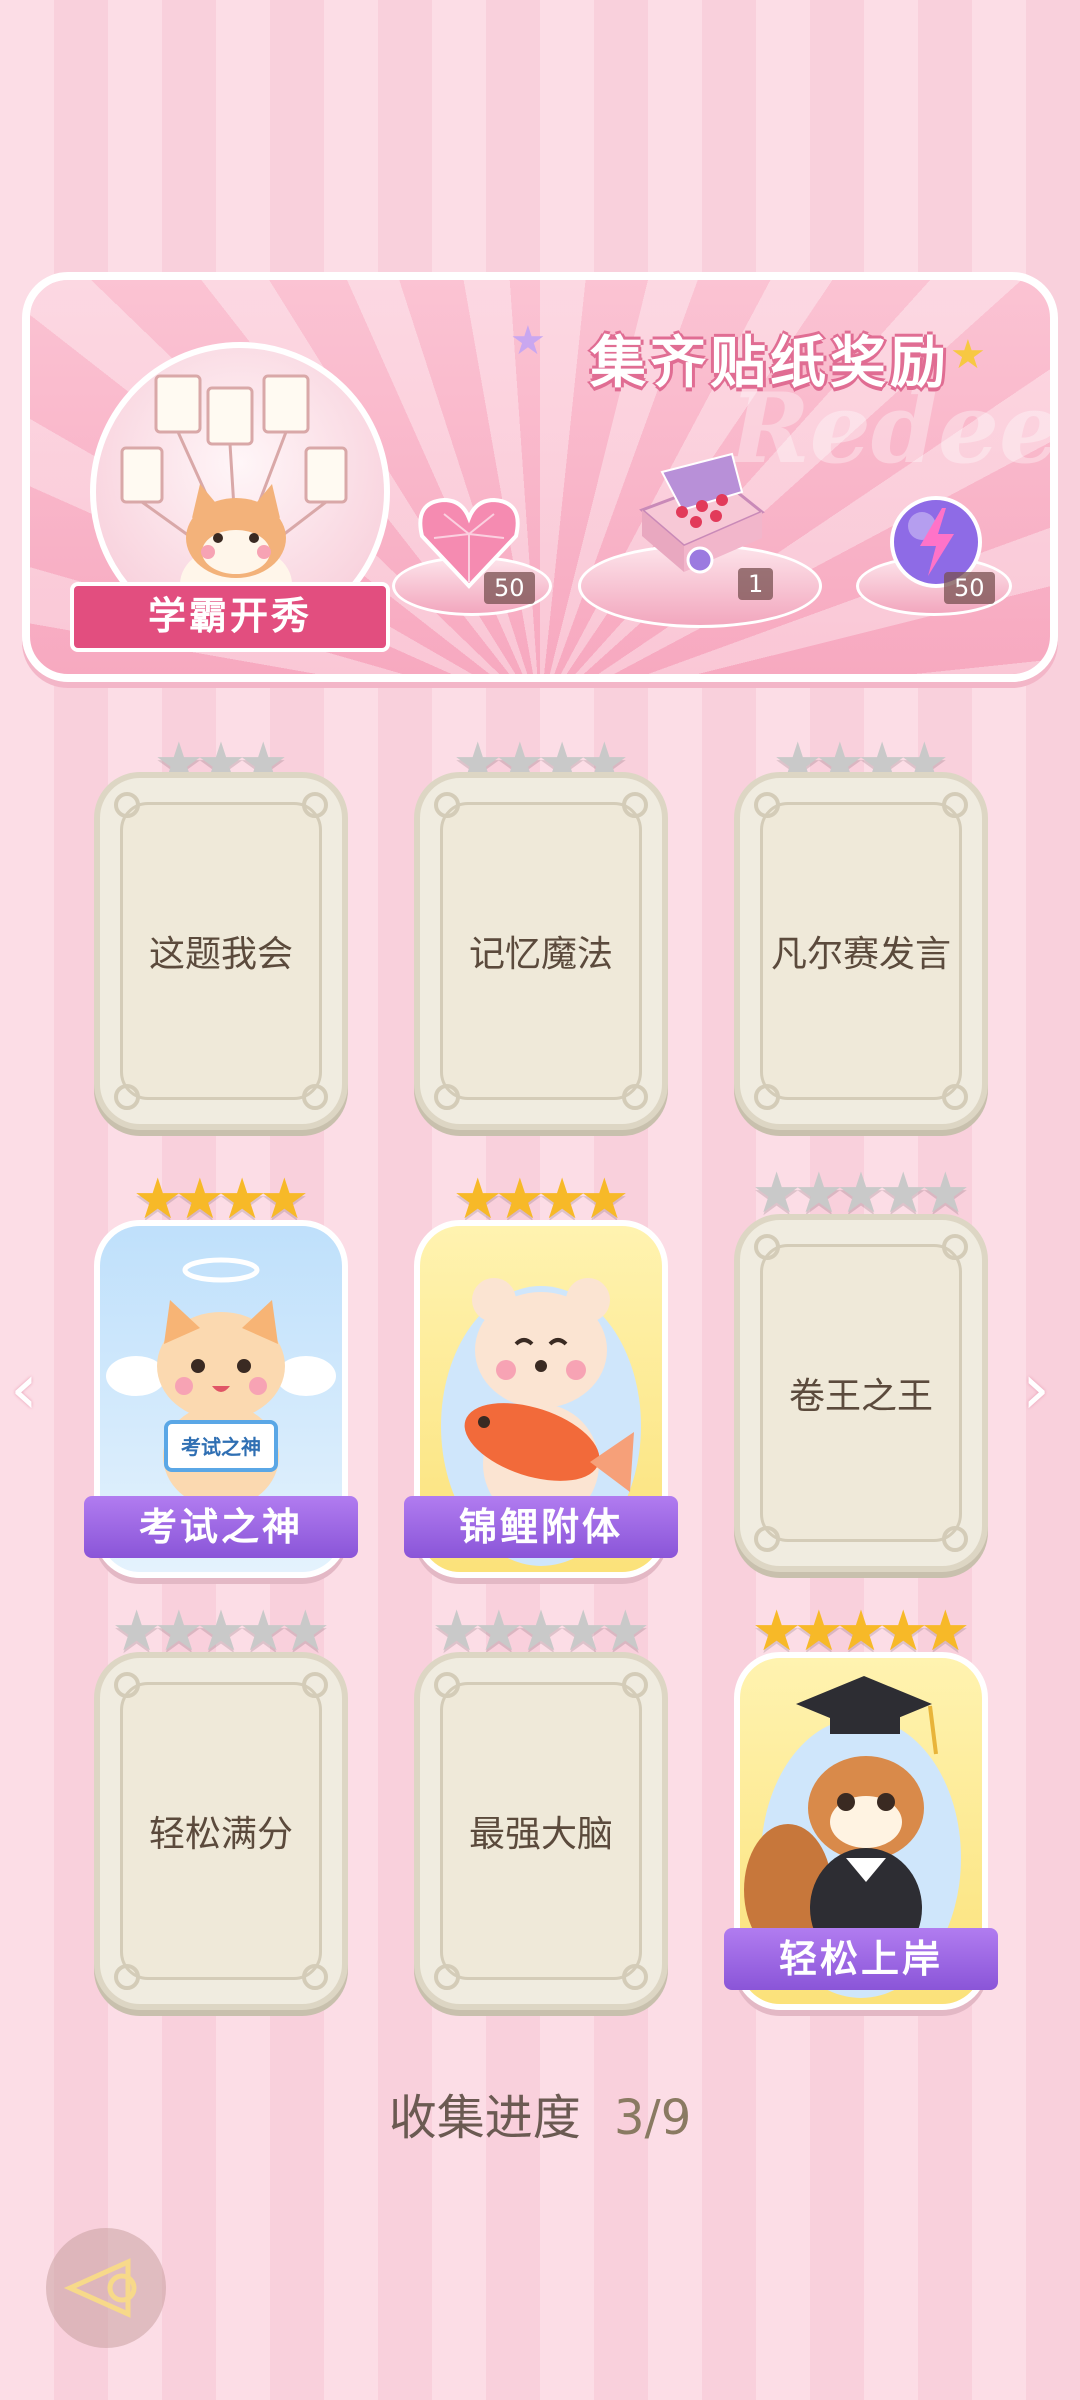 This screenshot has height=2400, width=1080. I want to click on sticker-label-ribbon: 轻松上岸, so click(861, 1959).